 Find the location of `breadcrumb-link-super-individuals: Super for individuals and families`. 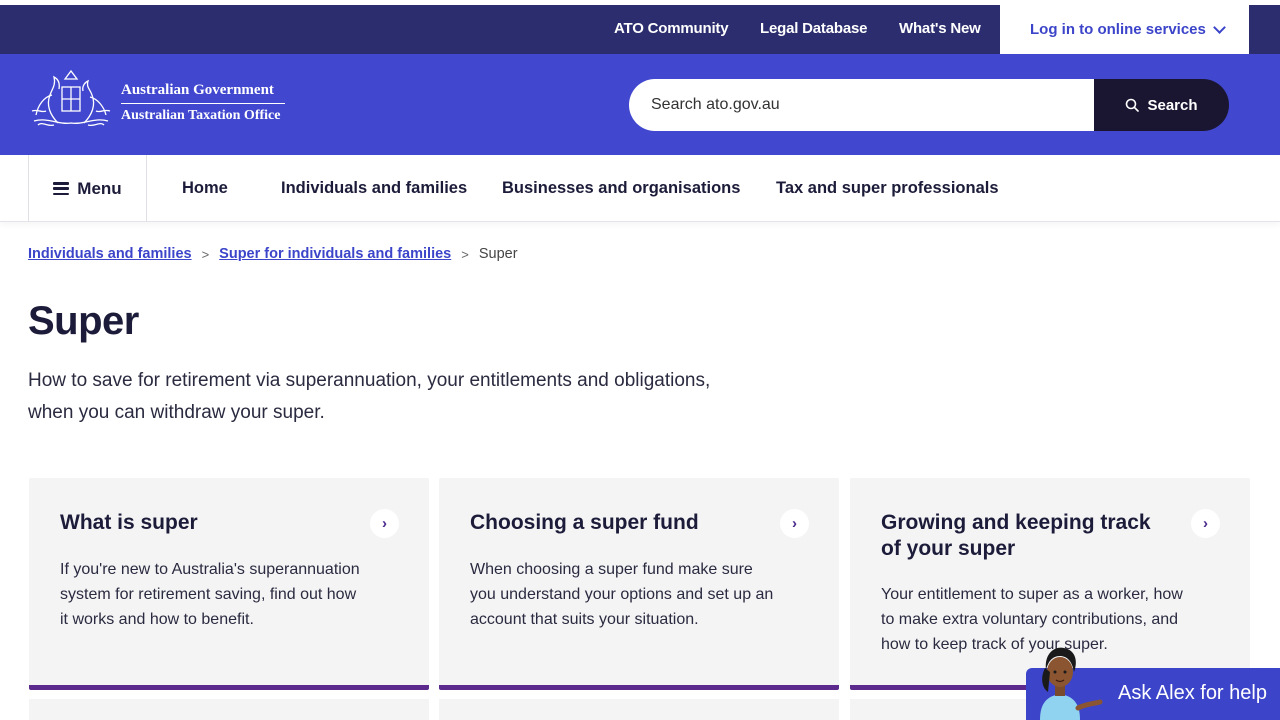

breadcrumb-link-super-individuals: Super for individuals and families is located at coordinates (335, 254).